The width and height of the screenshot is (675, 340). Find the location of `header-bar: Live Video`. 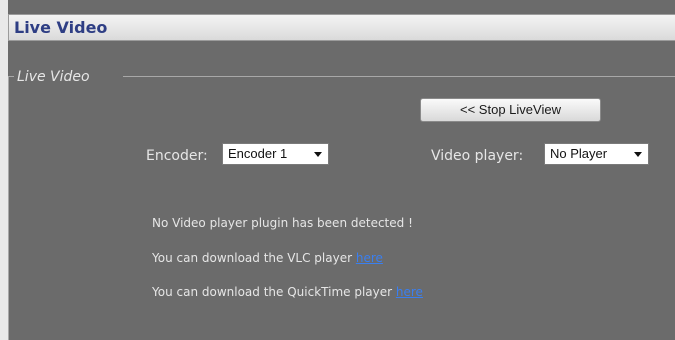

header-bar: Live Video is located at coordinates (341, 27).